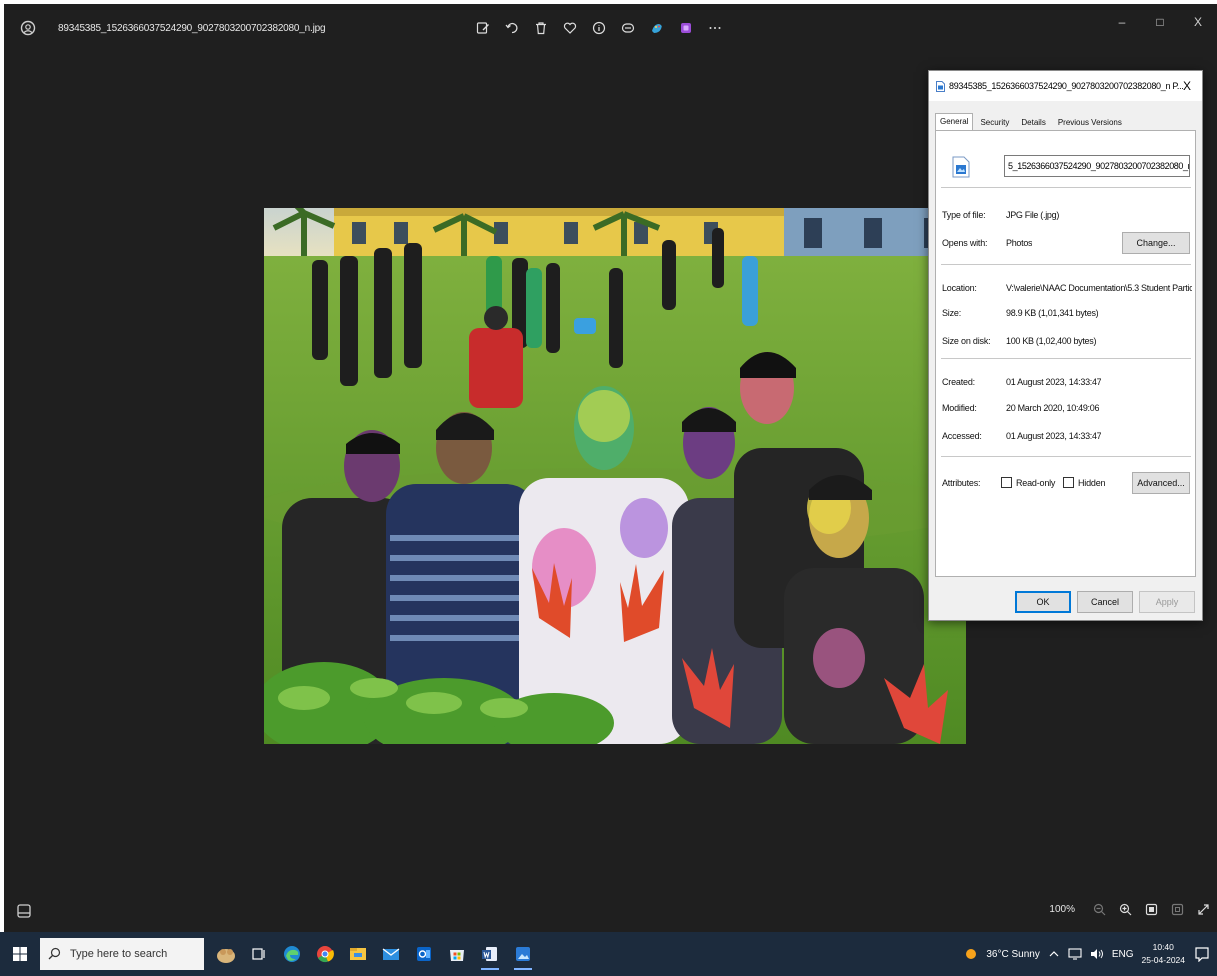  What do you see at coordinates (961, 483) in the screenshot?
I see `attributes-label: Attributes:` at bounding box center [961, 483].